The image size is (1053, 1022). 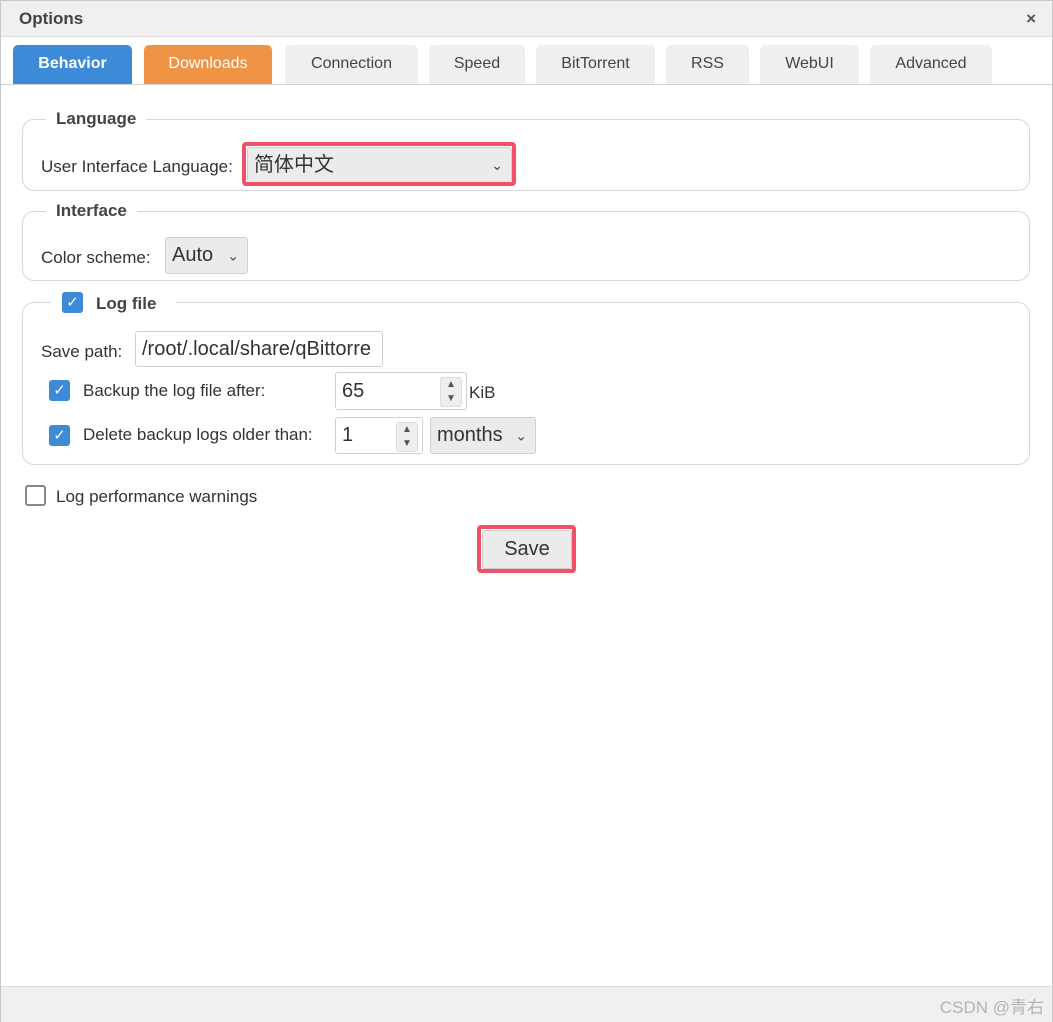 What do you see at coordinates (91, 211) in the screenshot?
I see `interface-legend: Interface` at bounding box center [91, 211].